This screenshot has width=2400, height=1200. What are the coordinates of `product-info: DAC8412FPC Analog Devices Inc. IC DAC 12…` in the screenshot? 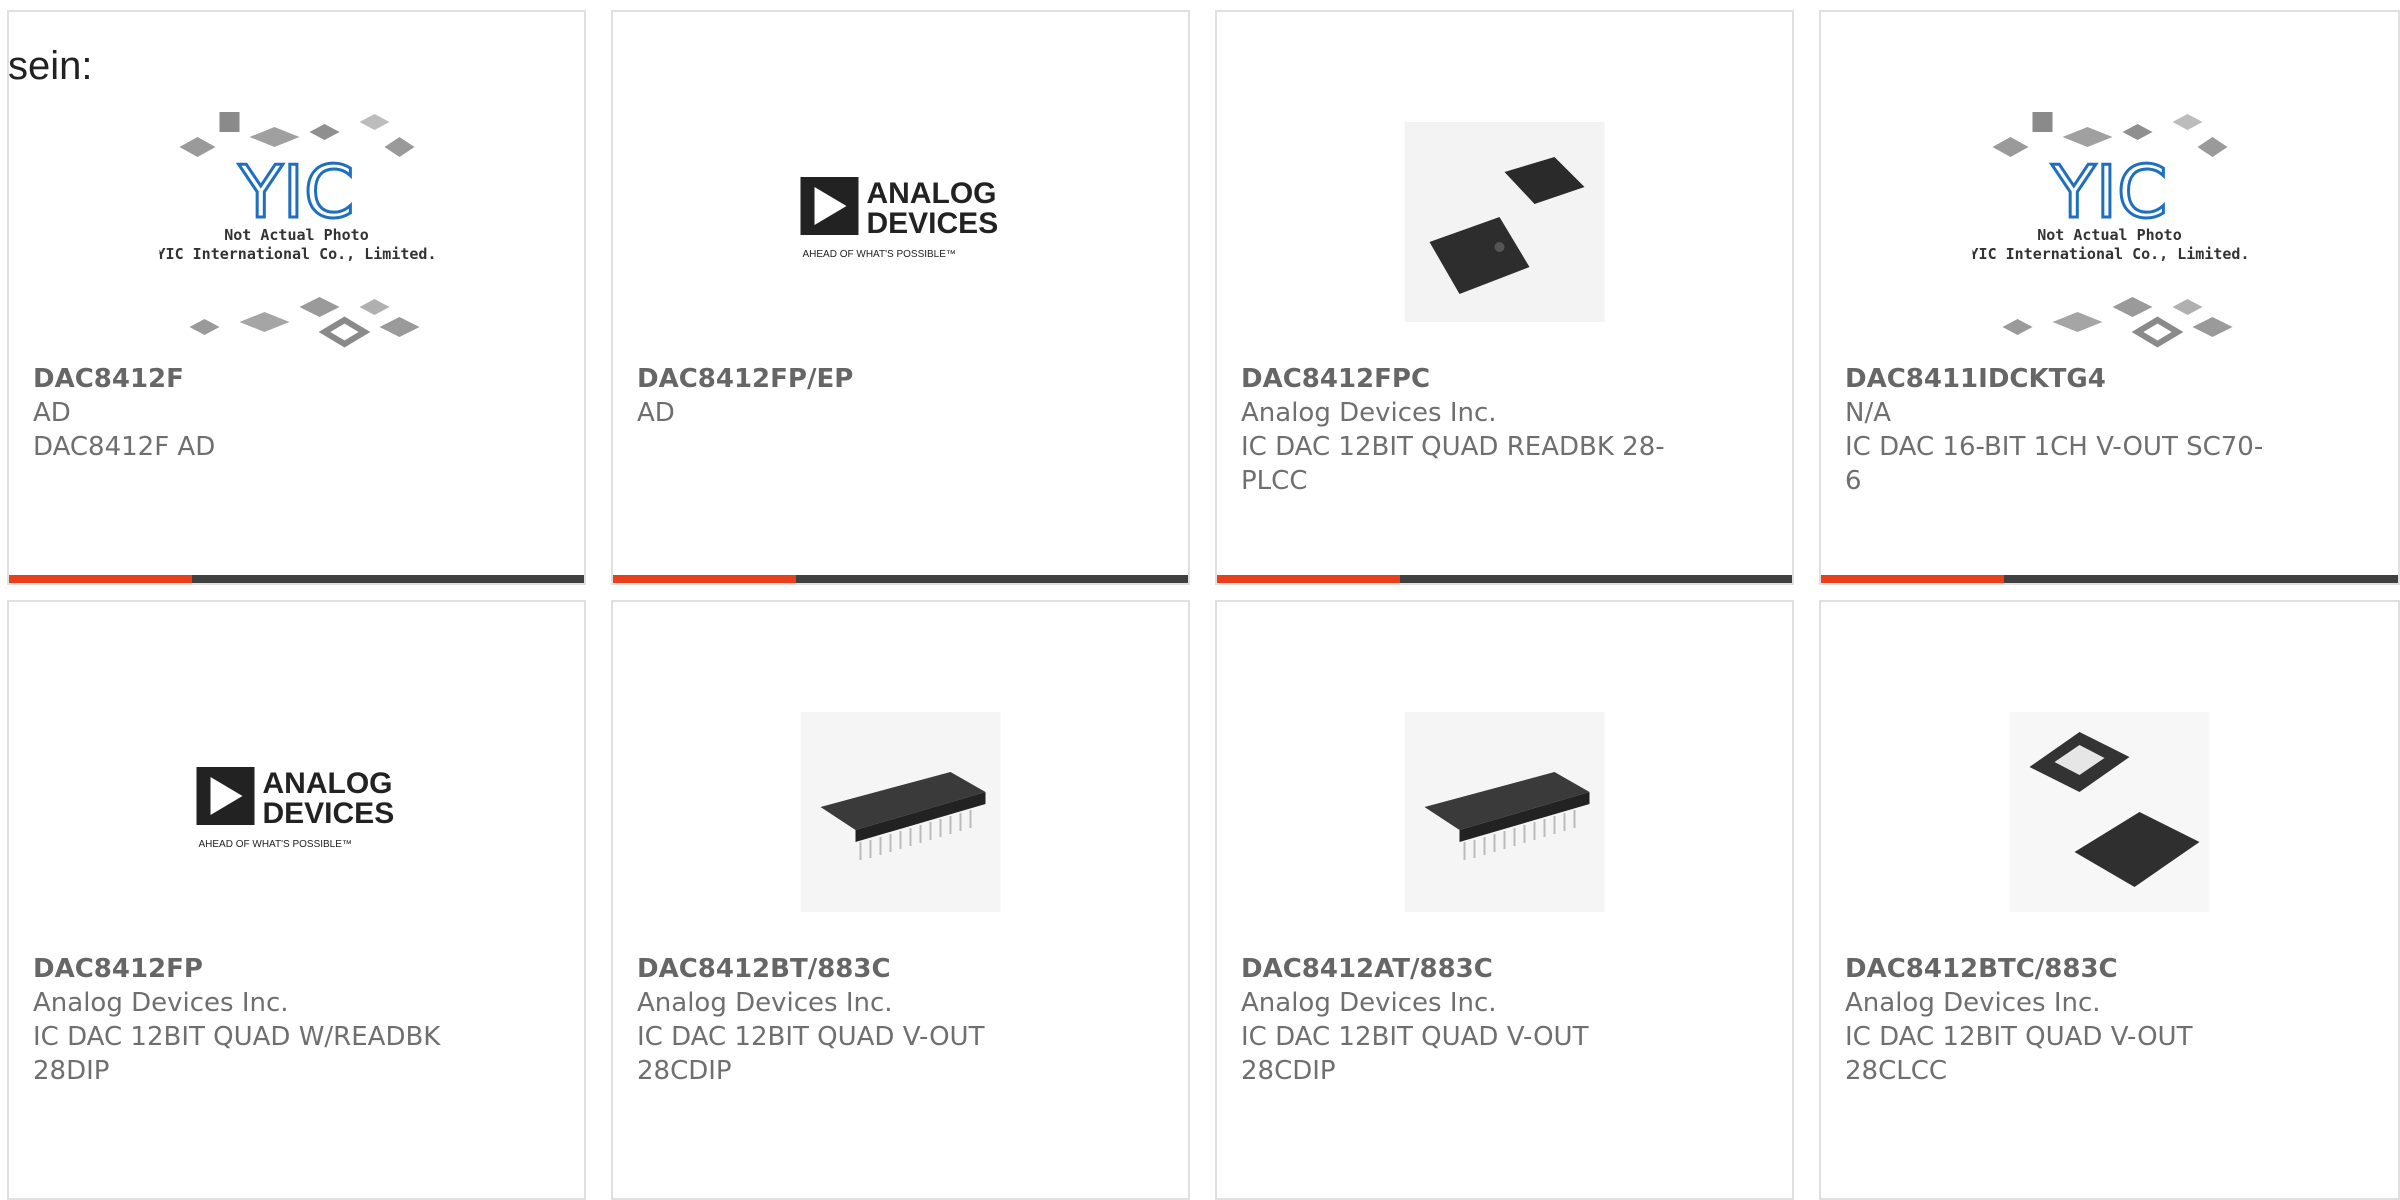 It's located at (1461, 430).